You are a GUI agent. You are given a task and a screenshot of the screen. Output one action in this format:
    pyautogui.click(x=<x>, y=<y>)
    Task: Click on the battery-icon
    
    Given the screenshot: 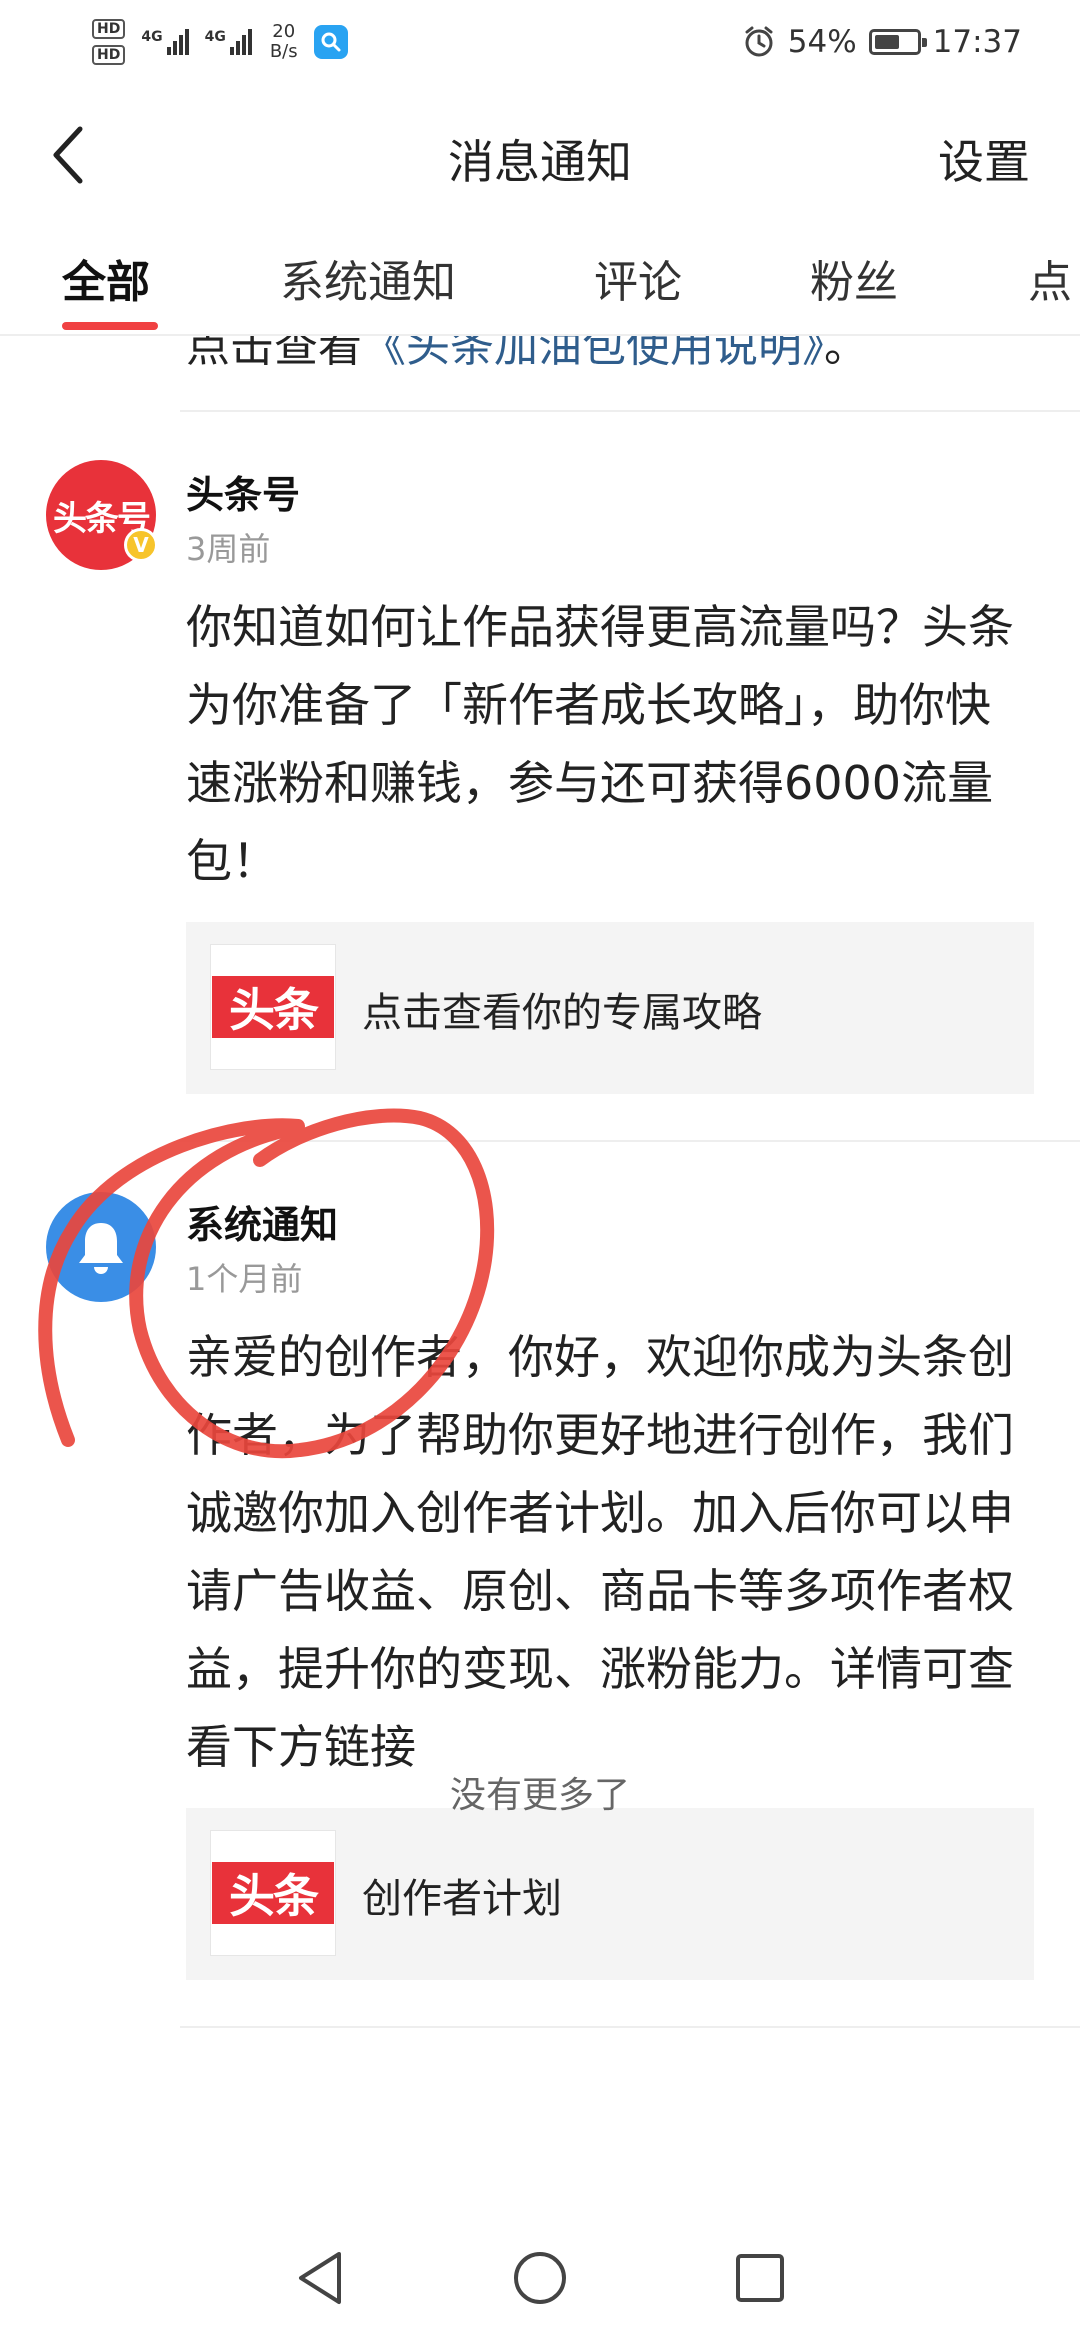 What is the action you would take?
    pyautogui.click(x=897, y=42)
    